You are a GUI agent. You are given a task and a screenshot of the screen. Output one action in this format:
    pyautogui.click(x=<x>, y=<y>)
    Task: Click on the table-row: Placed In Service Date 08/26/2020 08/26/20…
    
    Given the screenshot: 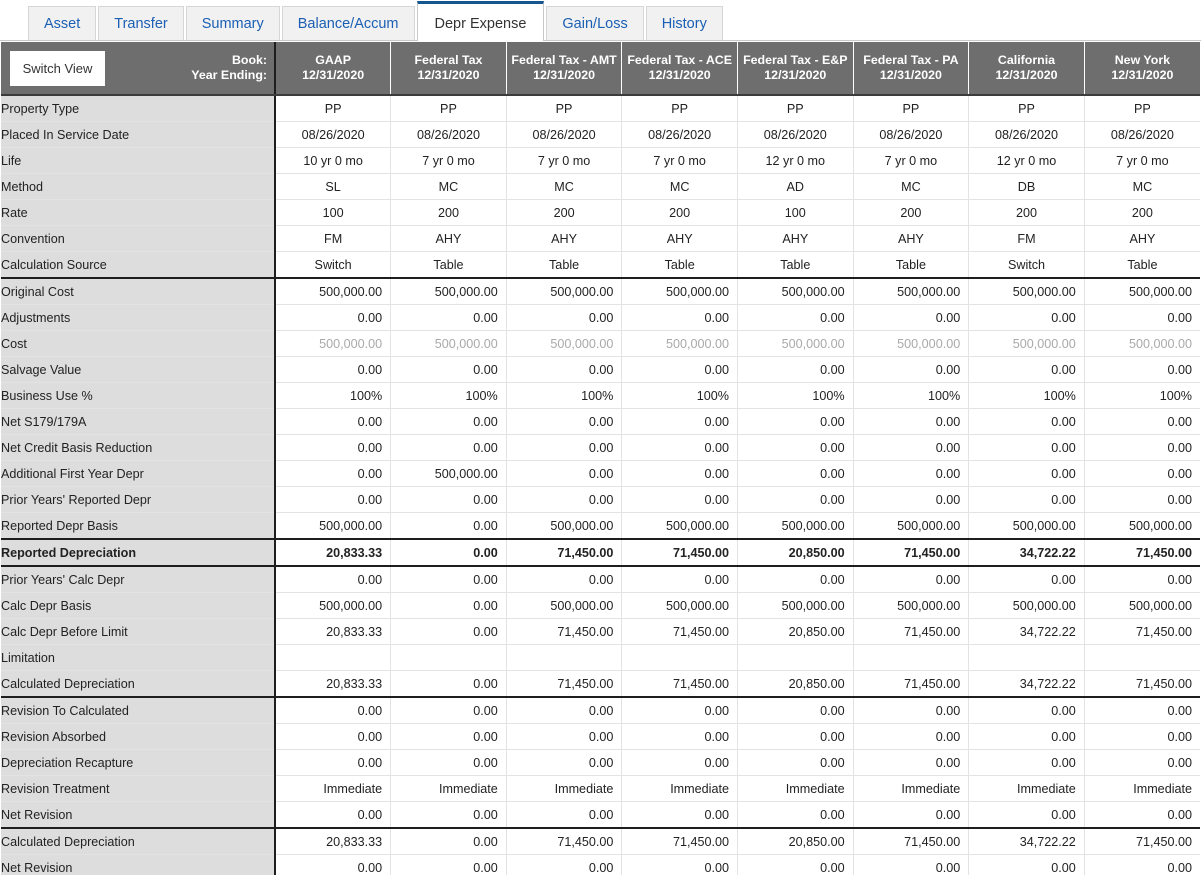 What is the action you would take?
    pyautogui.click(x=600, y=134)
    